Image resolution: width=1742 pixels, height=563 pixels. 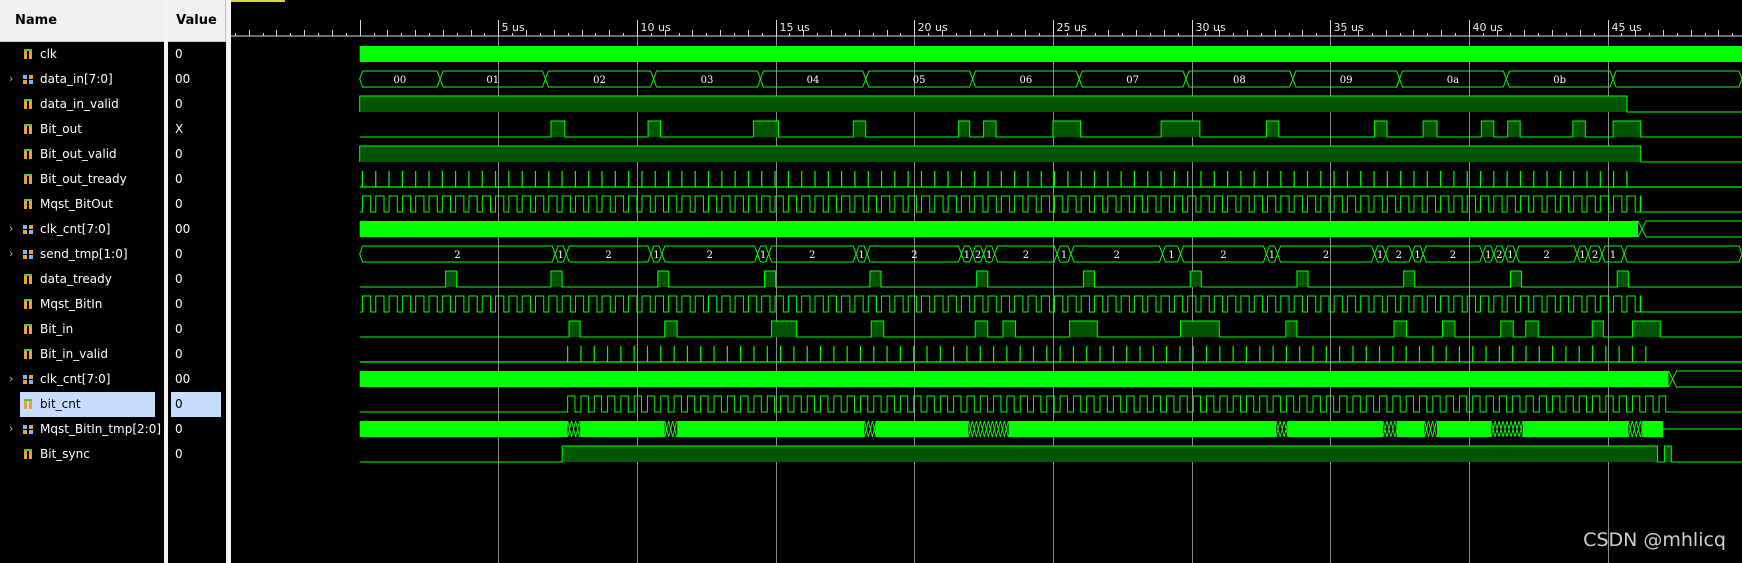 I want to click on signal-row: Bit_in, so click(x=82, y=329).